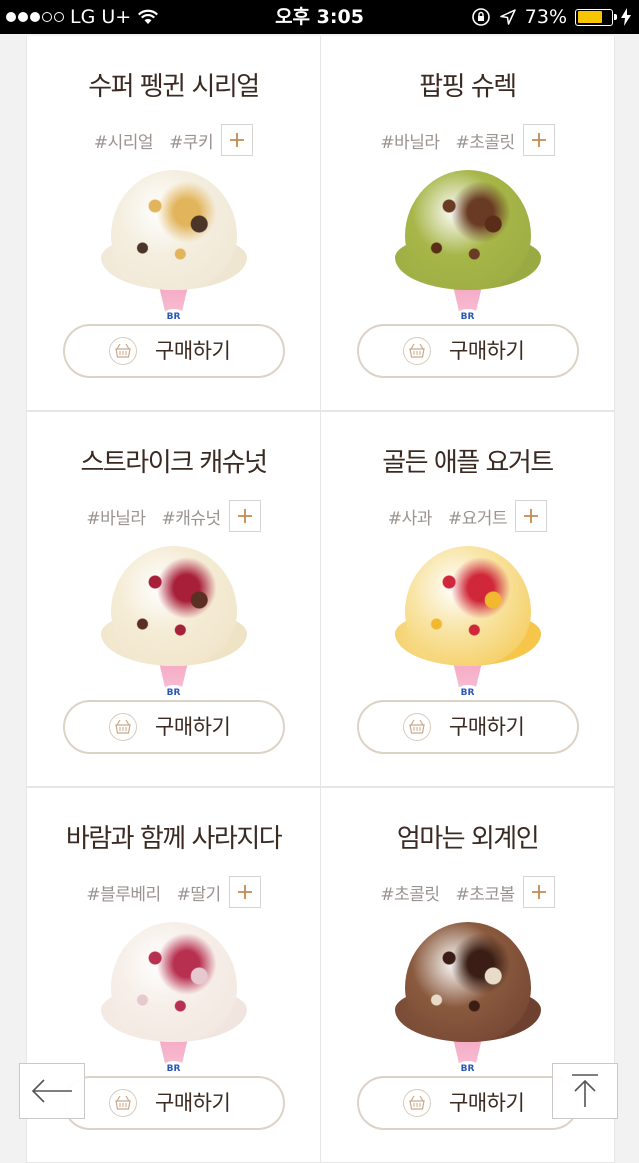 Image resolution: width=639 pixels, height=1163 pixels. Describe the element at coordinates (410, 516) in the screenshot. I see `hashtag: #사과` at that location.